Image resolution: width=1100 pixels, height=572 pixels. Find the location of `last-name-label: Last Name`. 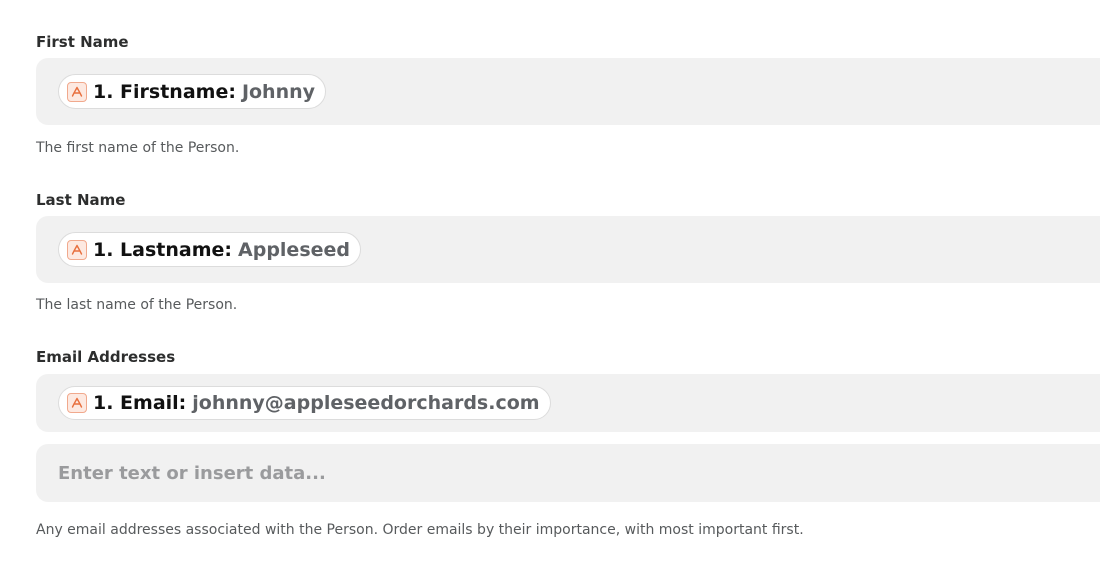

last-name-label: Last Name is located at coordinates (81, 200).